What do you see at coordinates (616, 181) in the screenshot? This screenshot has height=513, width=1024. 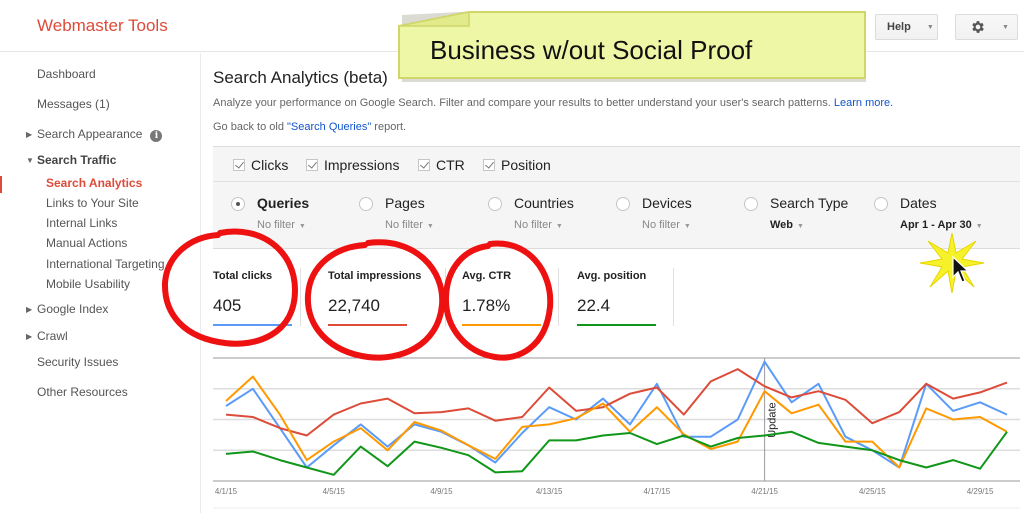 I see `panel-divider` at bounding box center [616, 181].